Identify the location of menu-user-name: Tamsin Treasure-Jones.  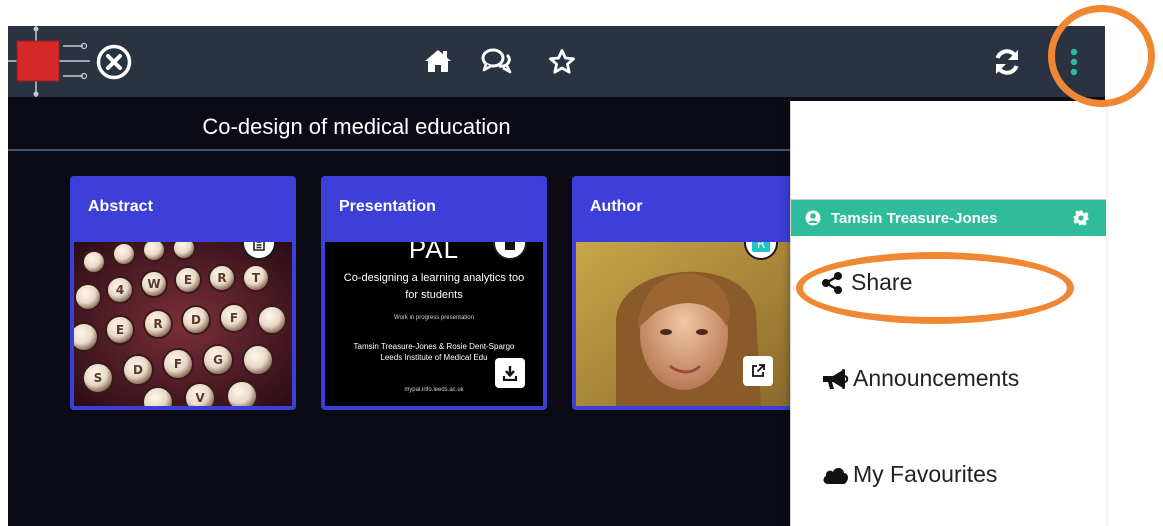
(914, 218).